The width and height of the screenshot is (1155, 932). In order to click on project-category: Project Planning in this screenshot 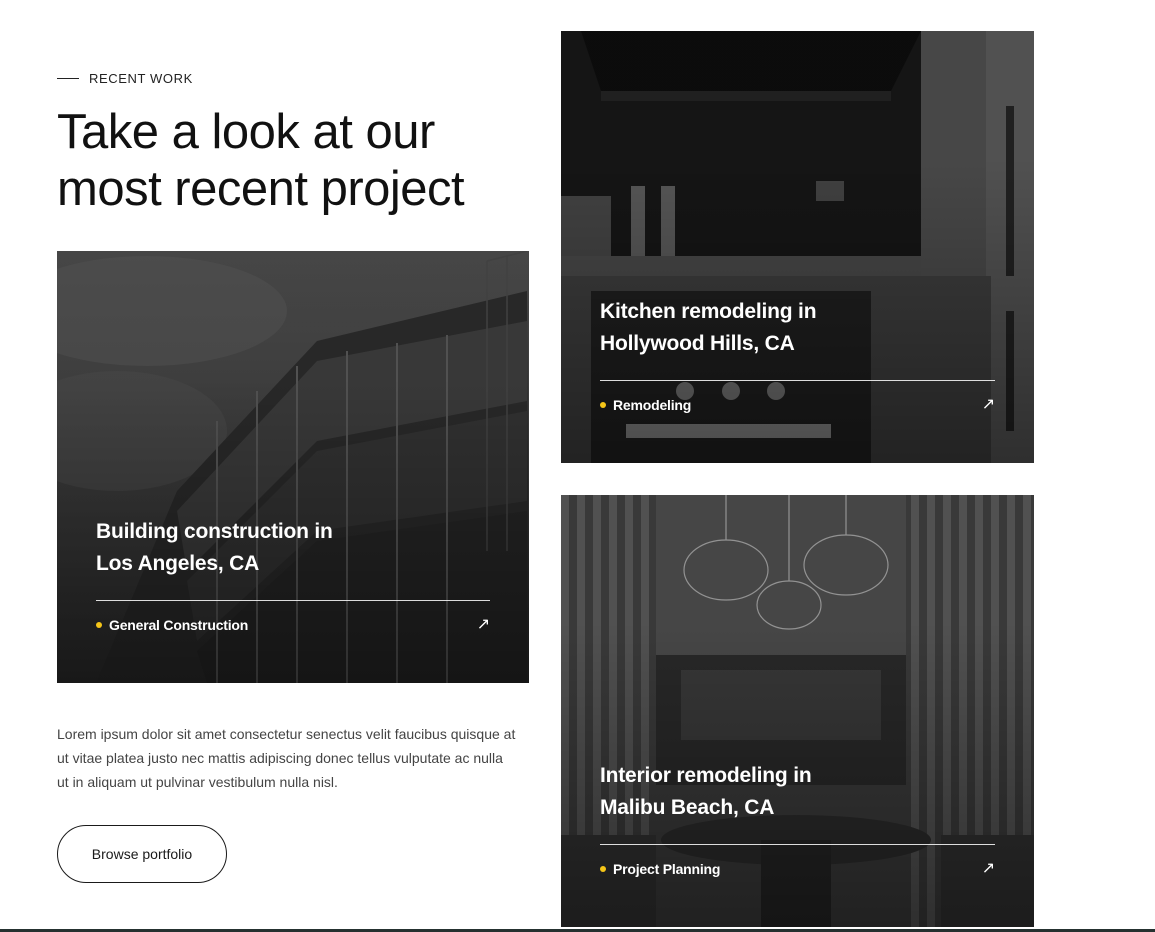, I will do `click(660, 869)`.